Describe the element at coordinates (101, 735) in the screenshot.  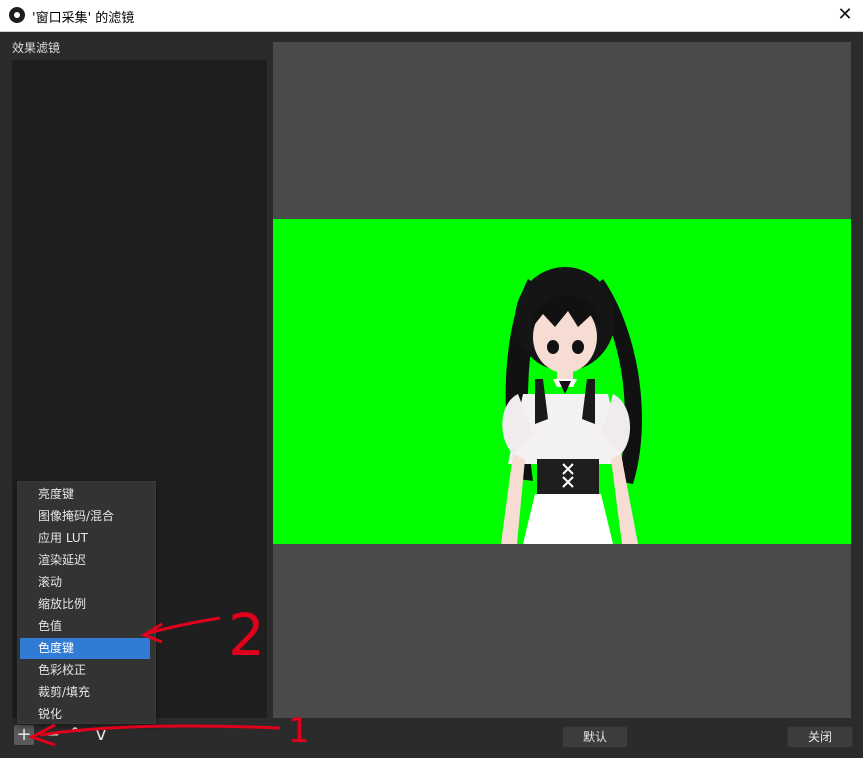
I see `move-down-icon: v` at that location.